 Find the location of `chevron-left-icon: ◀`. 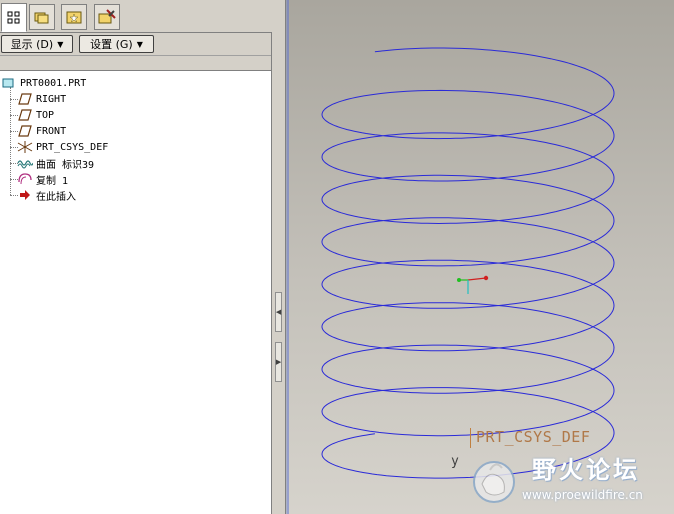

chevron-left-icon: ◀ is located at coordinates (278, 312).